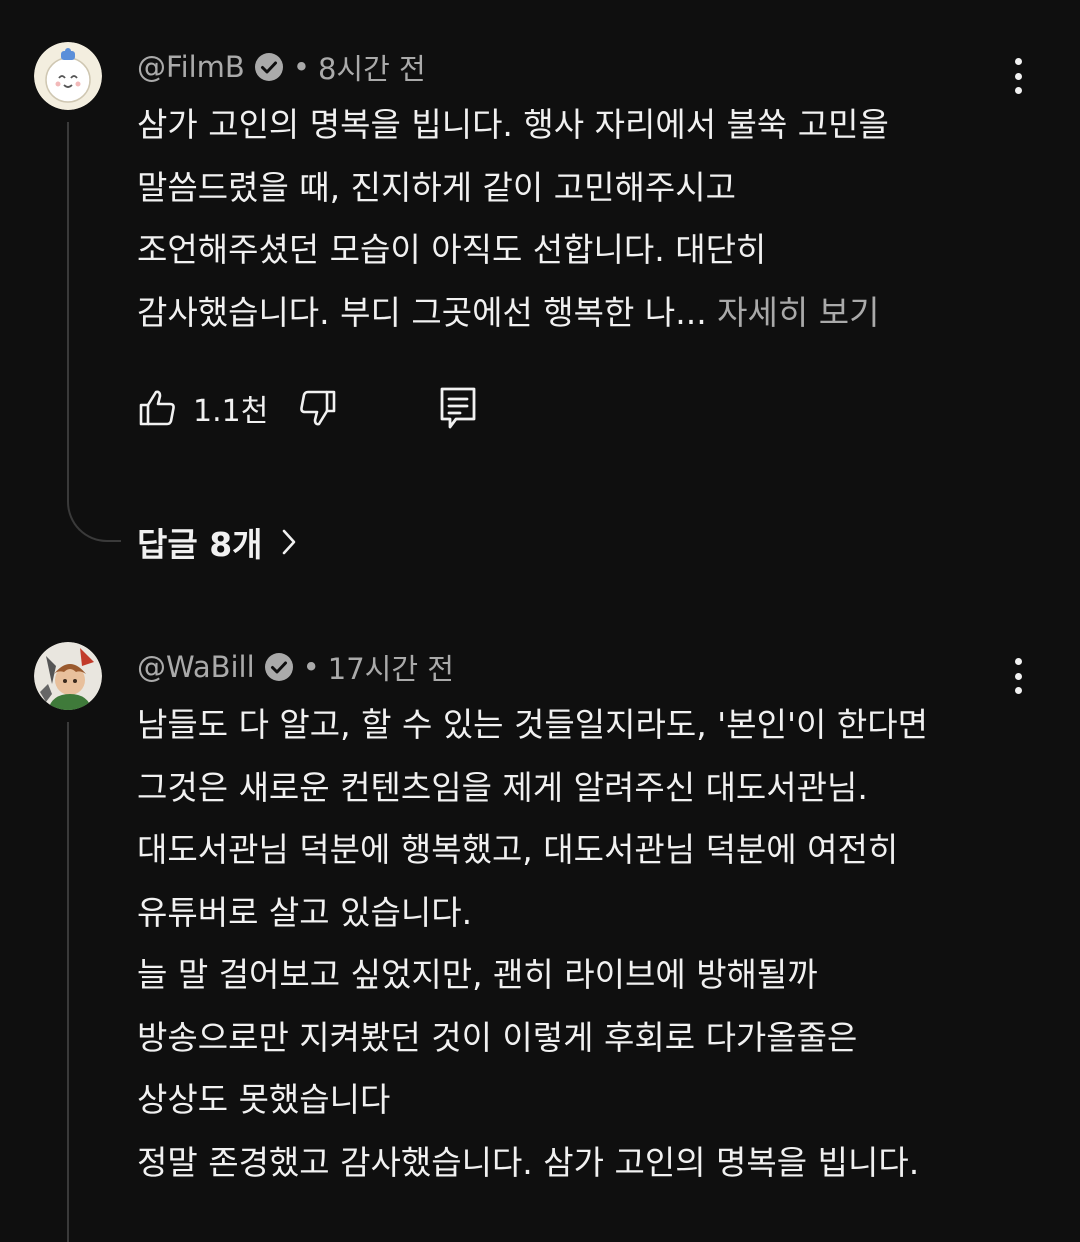 Image resolution: width=1080 pixels, height=1242 pixels. I want to click on chevron-right-icon, so click(289, 542).